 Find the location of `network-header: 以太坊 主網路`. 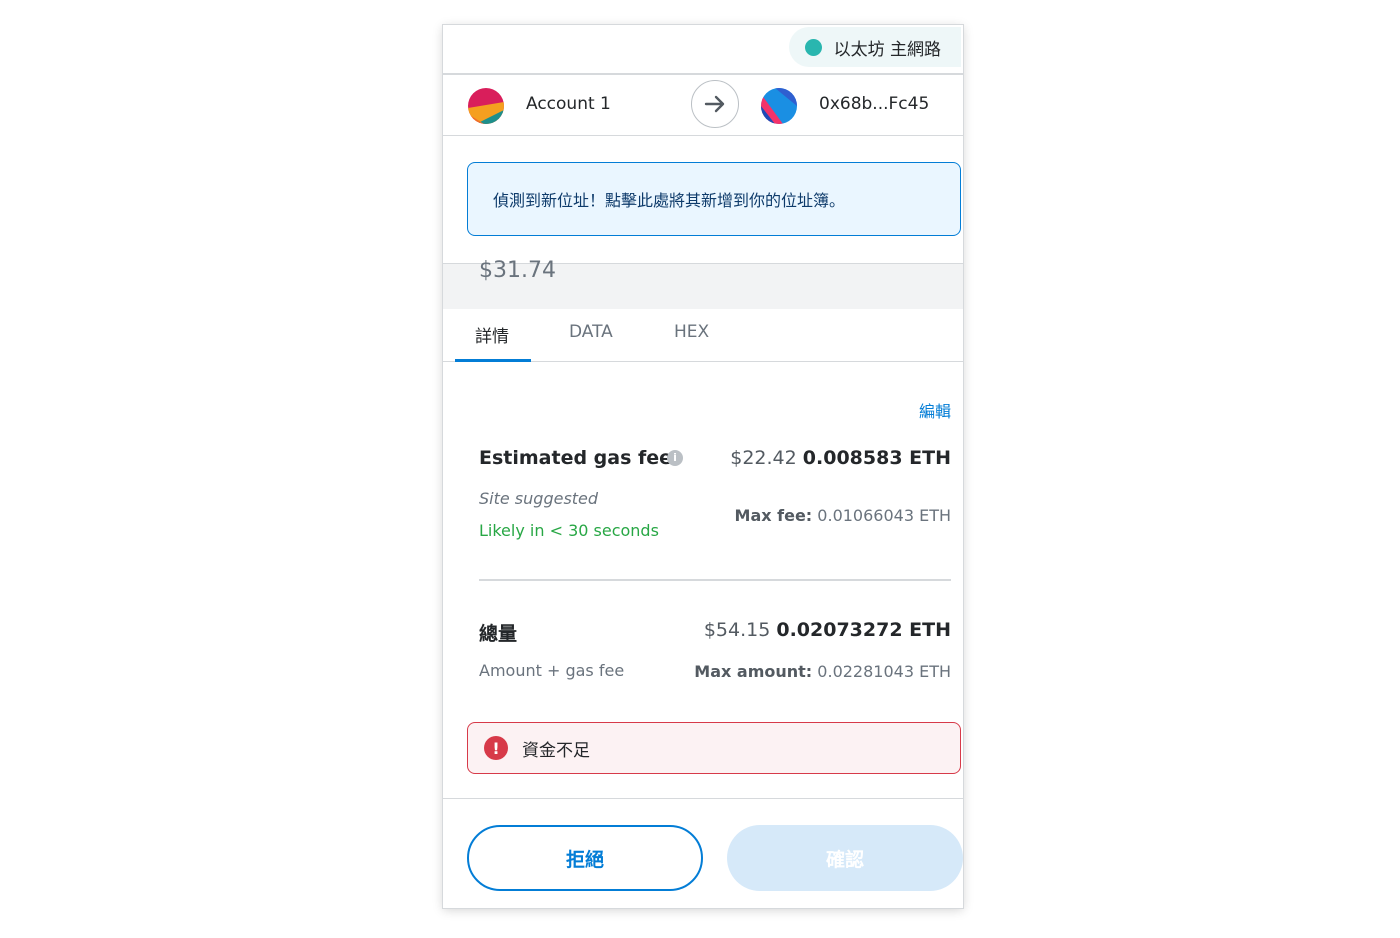

network-header: 以太坊 主網路 is located at coordinates (703, 50).